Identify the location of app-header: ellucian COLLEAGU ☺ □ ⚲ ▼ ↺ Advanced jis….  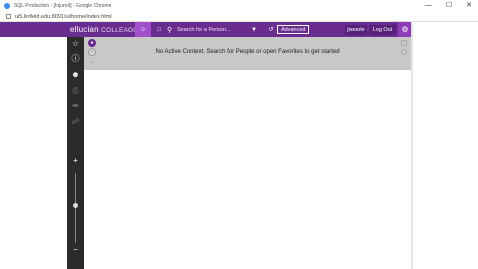
(206, 29).